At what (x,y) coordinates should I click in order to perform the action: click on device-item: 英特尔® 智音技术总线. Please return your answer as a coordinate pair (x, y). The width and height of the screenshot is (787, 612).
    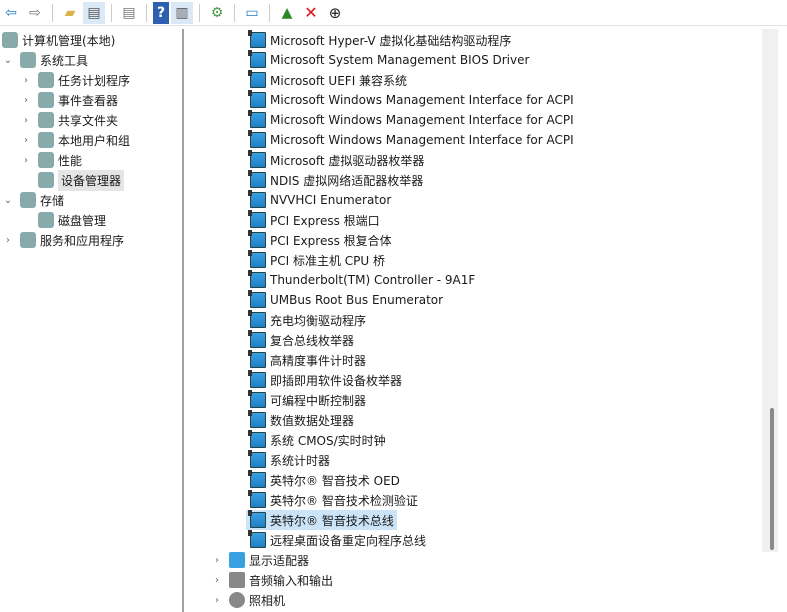
    Looking at the image, I should click on (321, 520).